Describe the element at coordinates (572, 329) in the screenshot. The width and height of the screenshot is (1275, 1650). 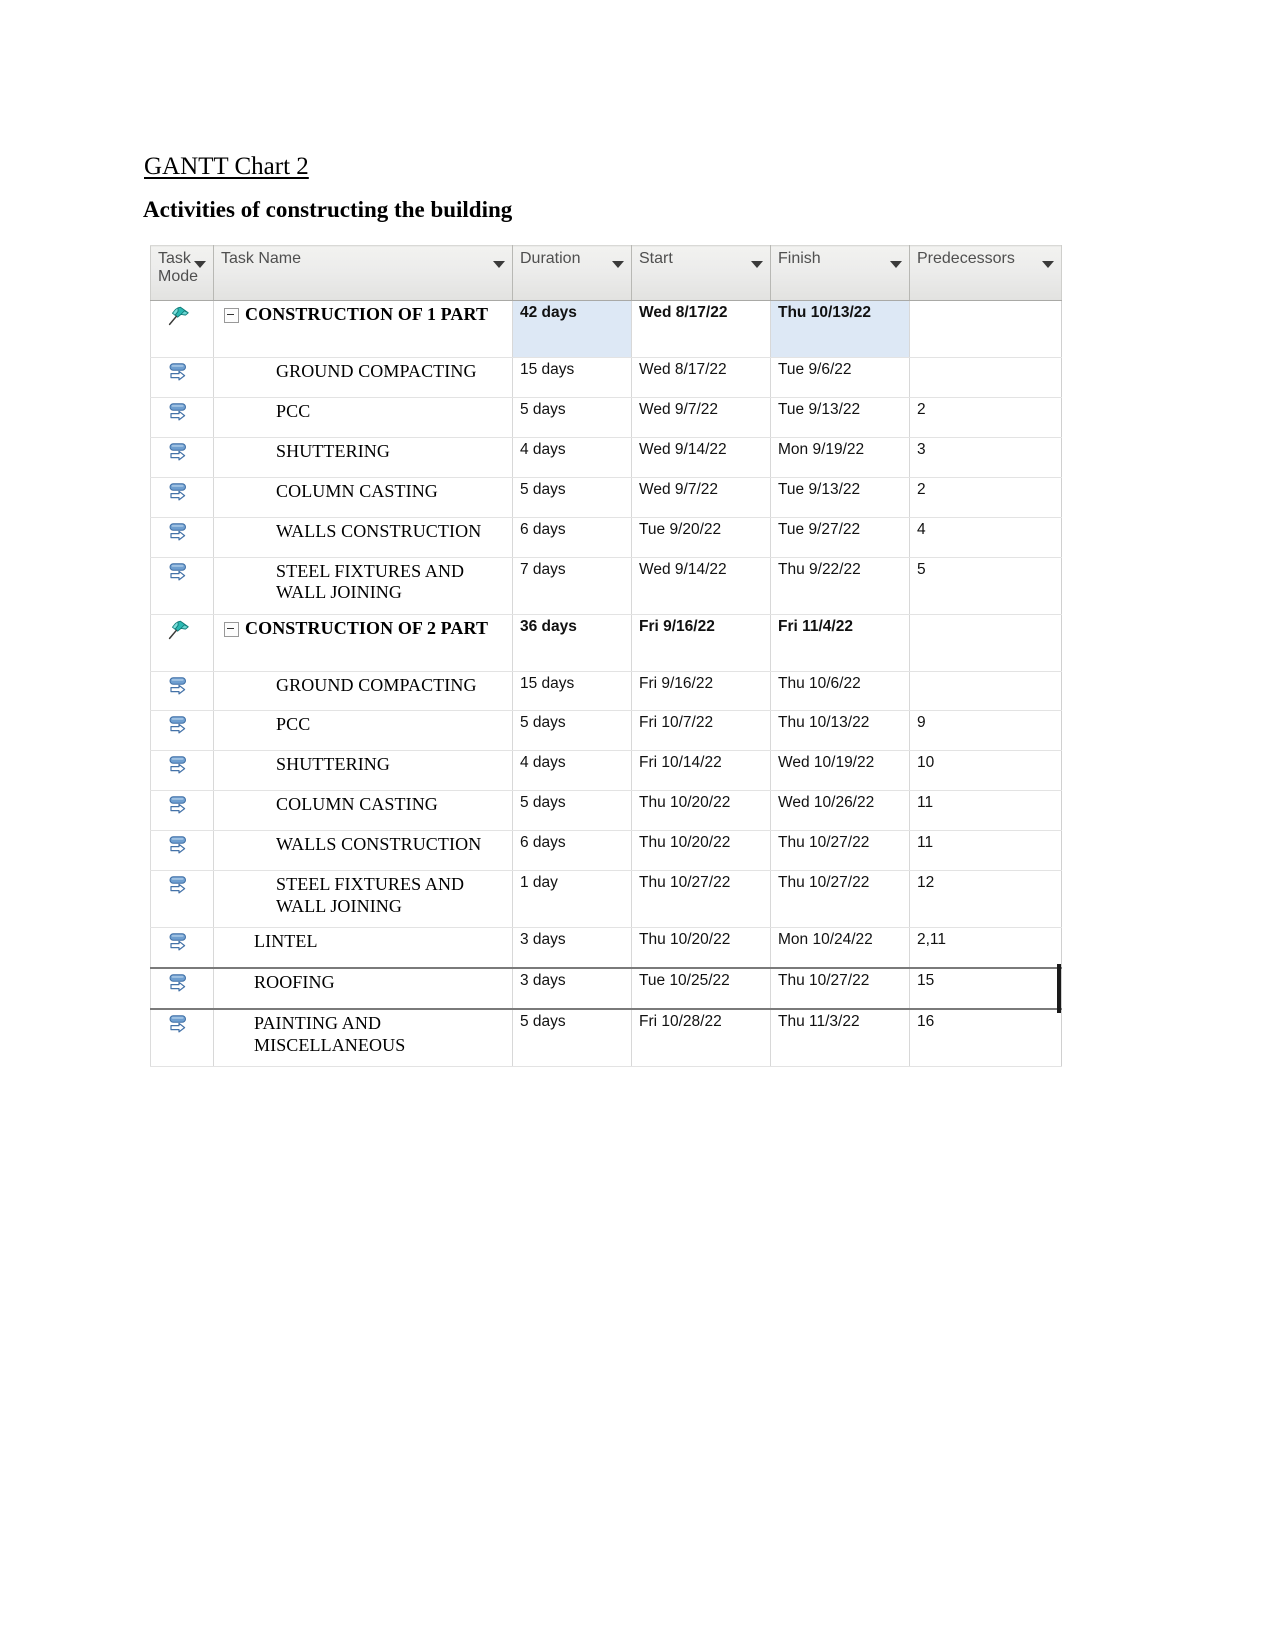
I see `cell-duration: 42 days` at that location.